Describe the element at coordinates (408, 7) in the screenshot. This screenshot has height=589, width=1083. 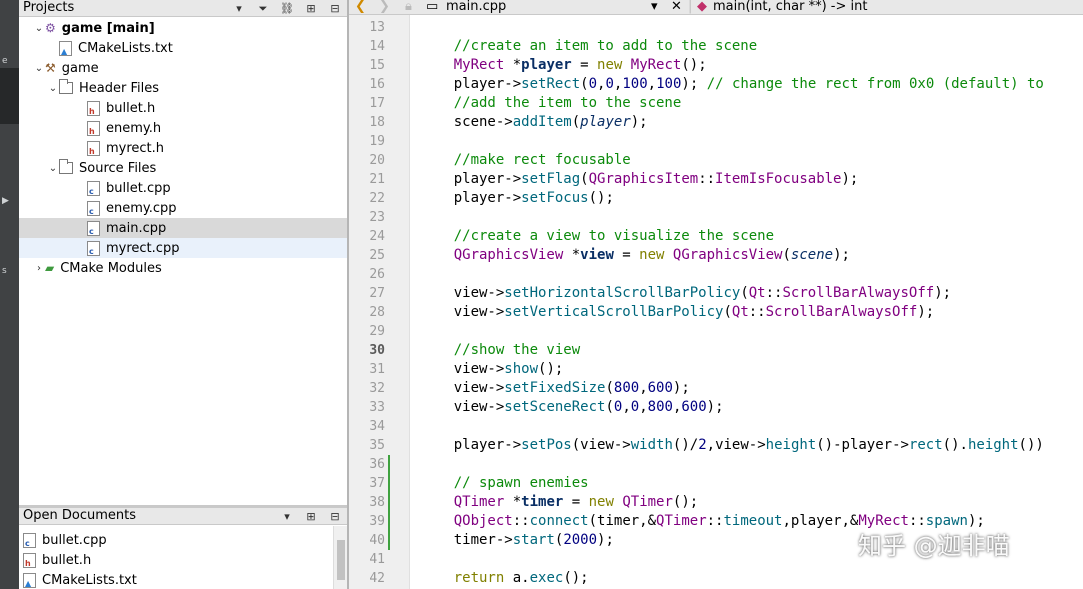
I see `lock-icon: 🔒︎` at that location.